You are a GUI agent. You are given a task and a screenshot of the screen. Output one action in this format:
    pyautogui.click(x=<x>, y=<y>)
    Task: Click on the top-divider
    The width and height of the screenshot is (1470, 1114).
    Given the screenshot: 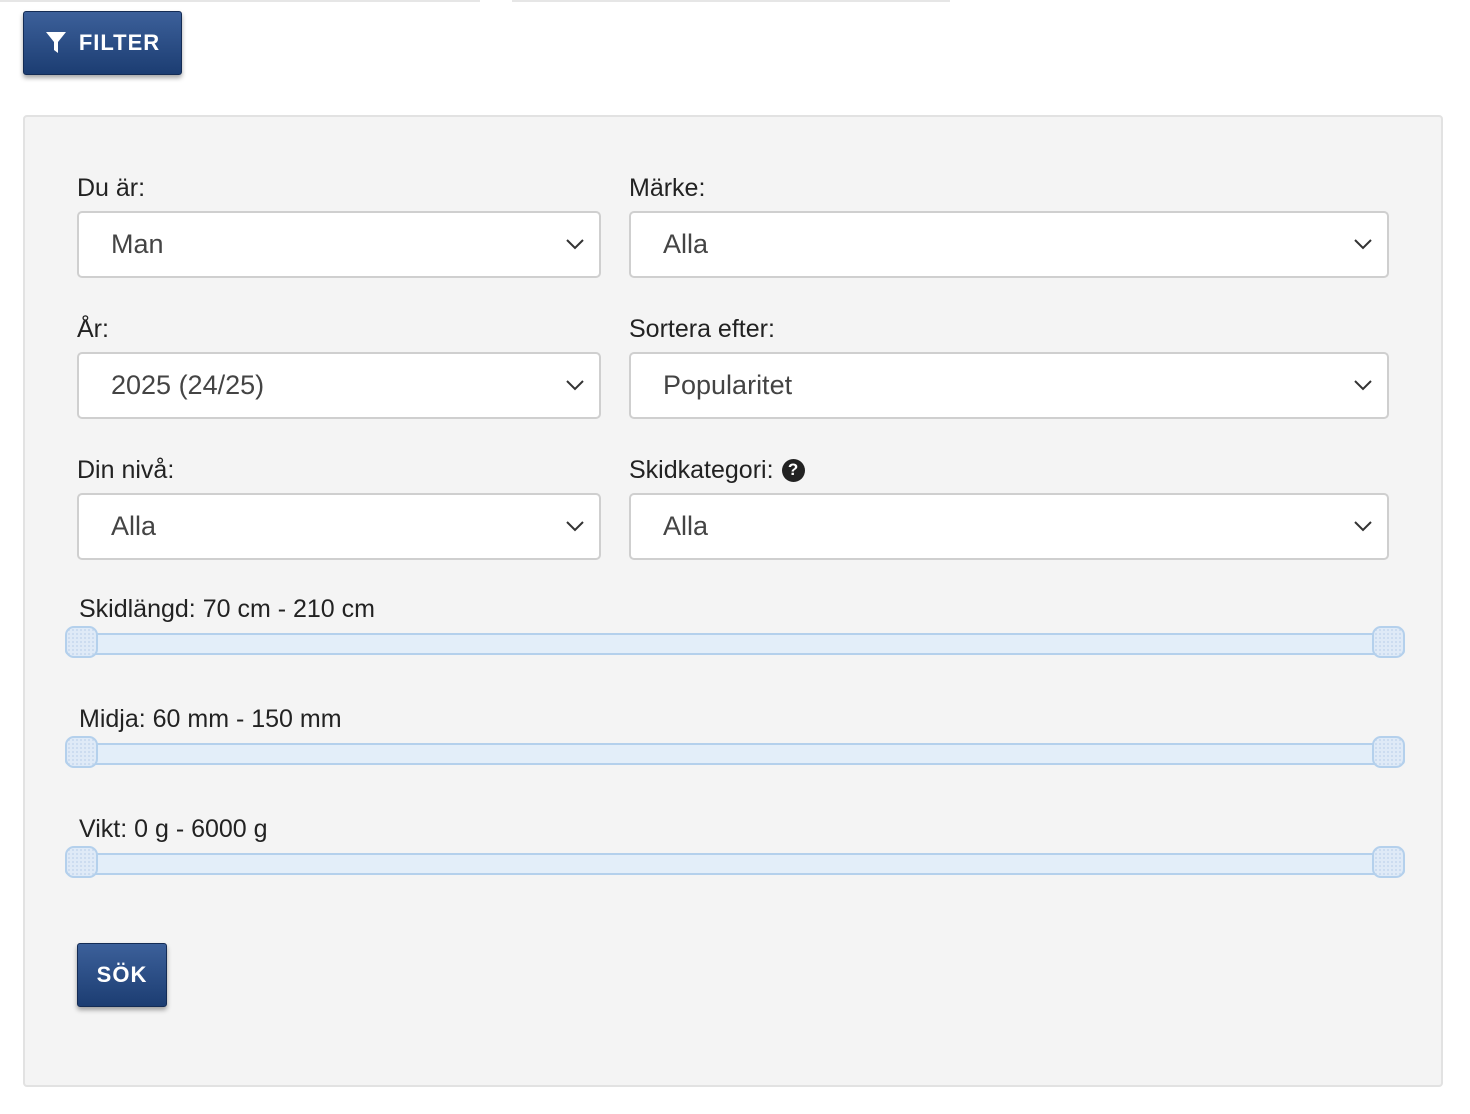 What is the action you would take?
    pyautogui.click(x=735, y=2)
    